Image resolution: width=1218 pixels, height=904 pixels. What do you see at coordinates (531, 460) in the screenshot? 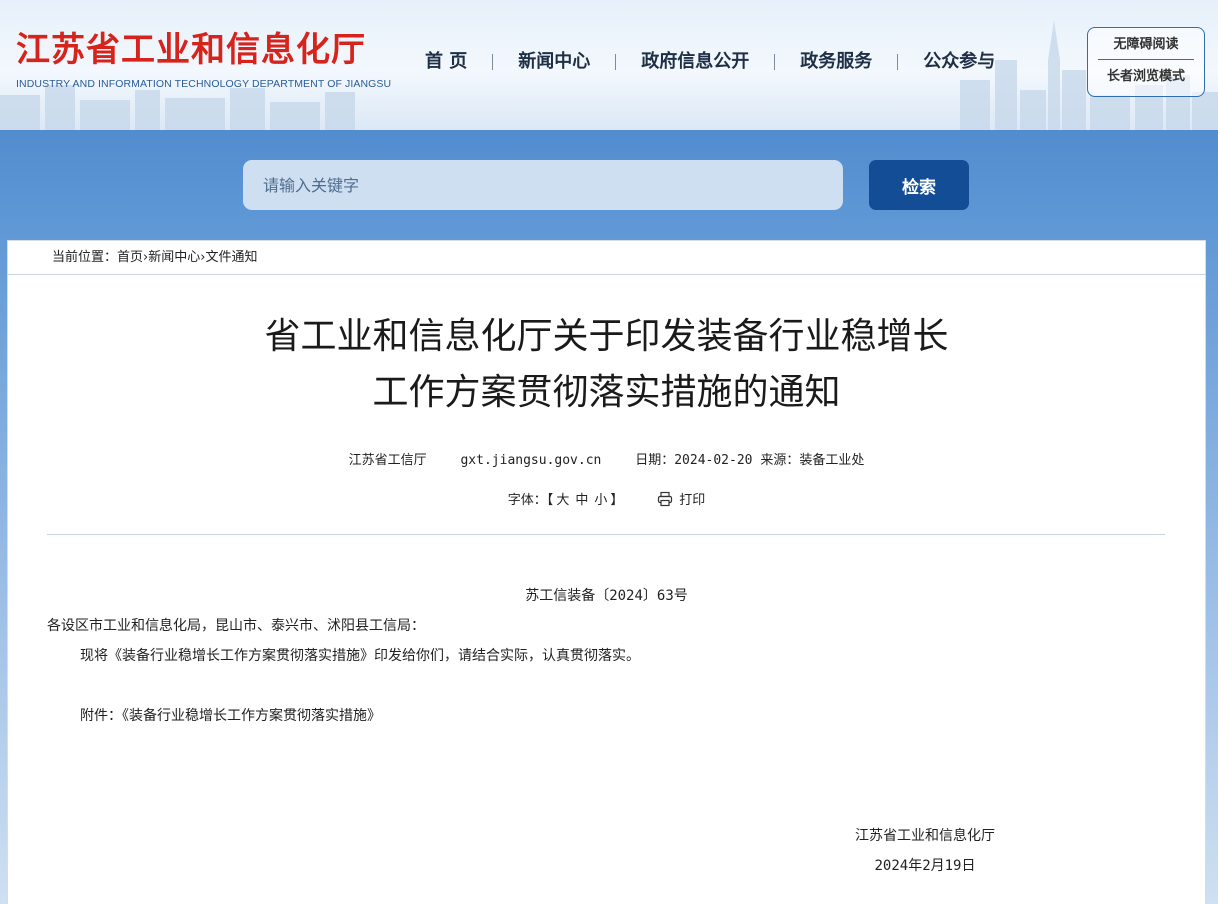
I see `meta-site: gxt.jiangsu.gov.cn` at bounding box center [531, 460].